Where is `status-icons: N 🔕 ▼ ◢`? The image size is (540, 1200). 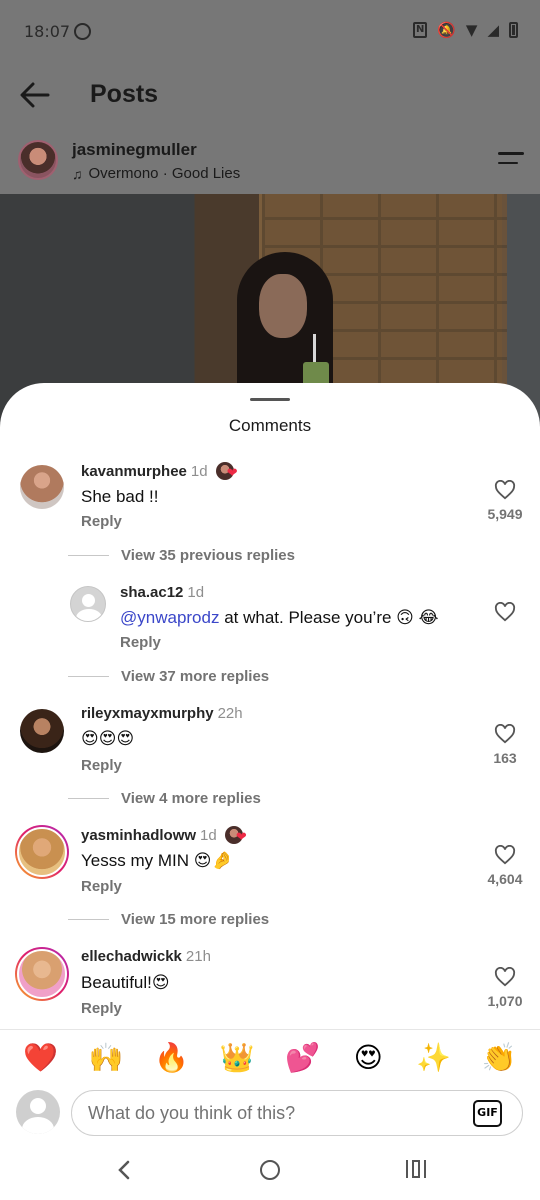
status-icons: N 🔕 ▼ ◢ is located at coordinates (465, 30).